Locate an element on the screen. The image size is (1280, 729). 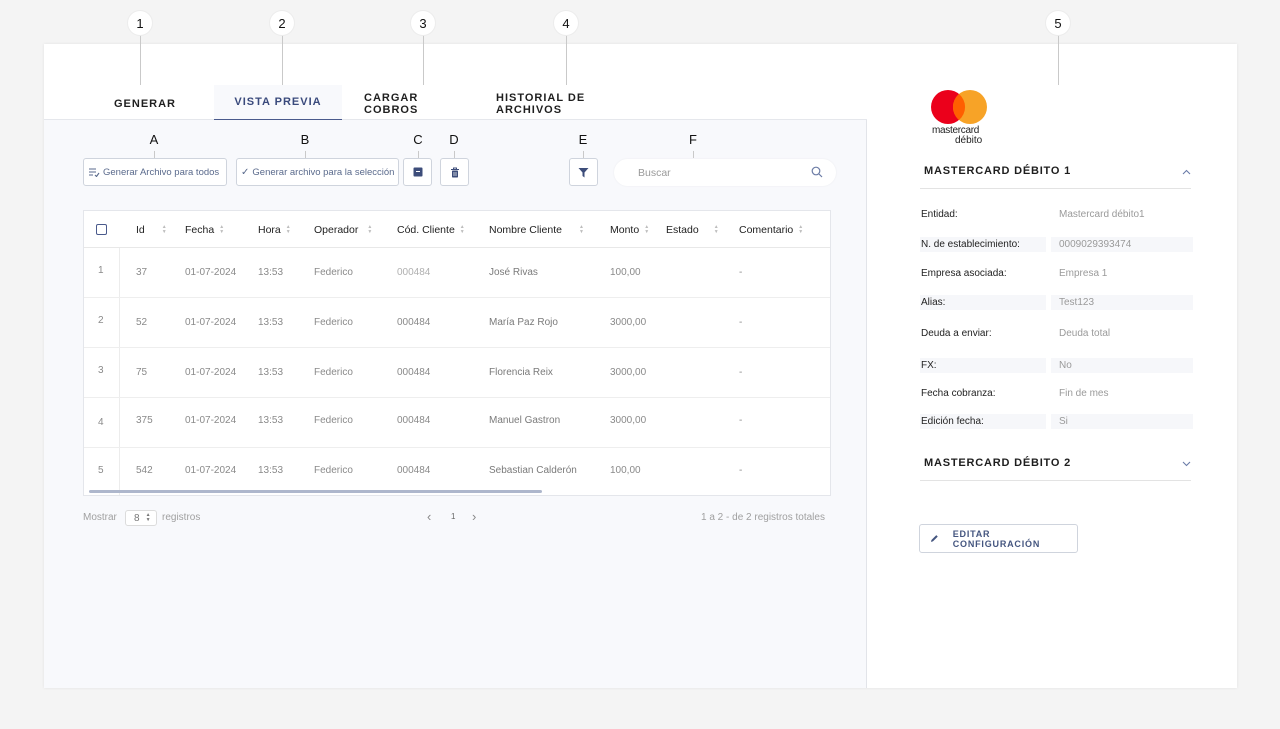
archive-icon is located at coordinates (417, 172).